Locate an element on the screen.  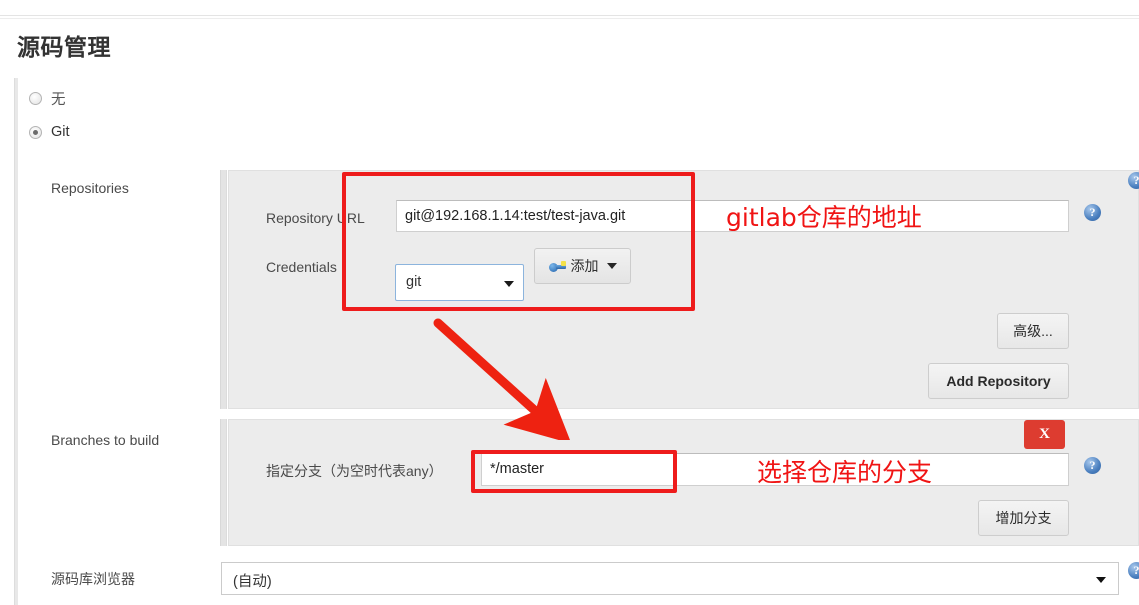
delete-repository-button: X is located at coordinates (1044, 434).